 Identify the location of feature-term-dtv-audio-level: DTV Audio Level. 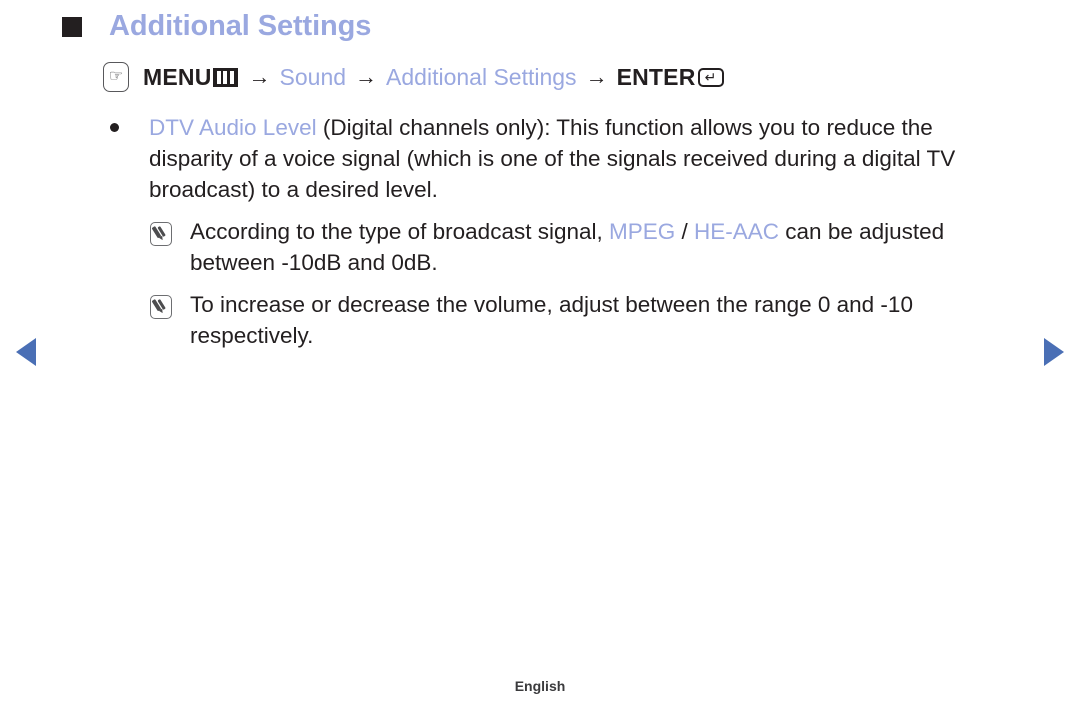
(233, 127).